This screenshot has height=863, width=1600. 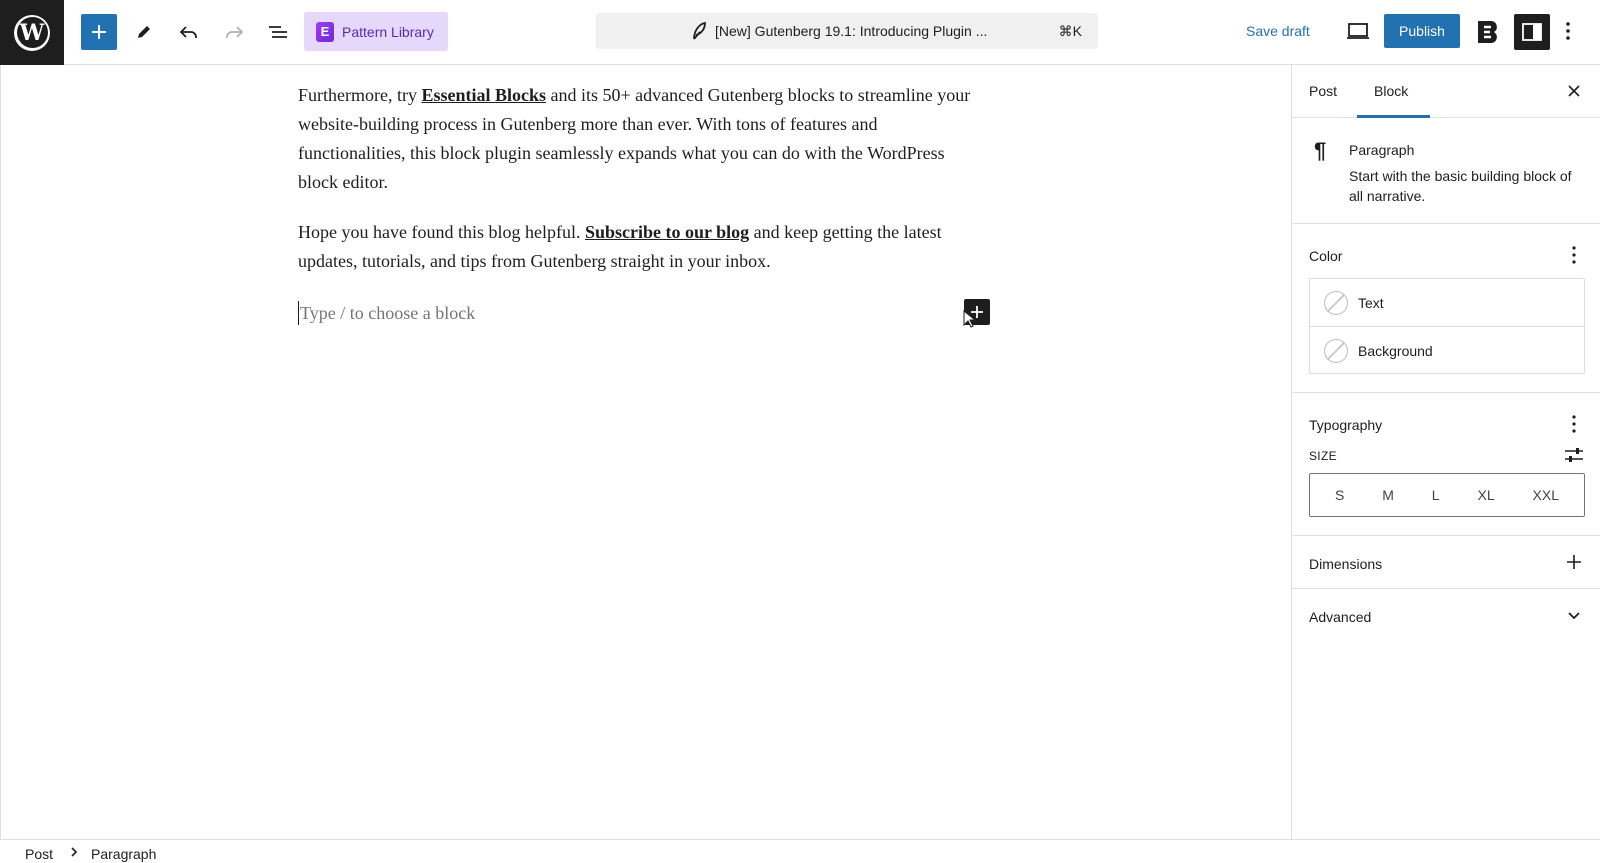 I want to click on pattern-library-label: Pattern Library, so click(x=388, y=31).